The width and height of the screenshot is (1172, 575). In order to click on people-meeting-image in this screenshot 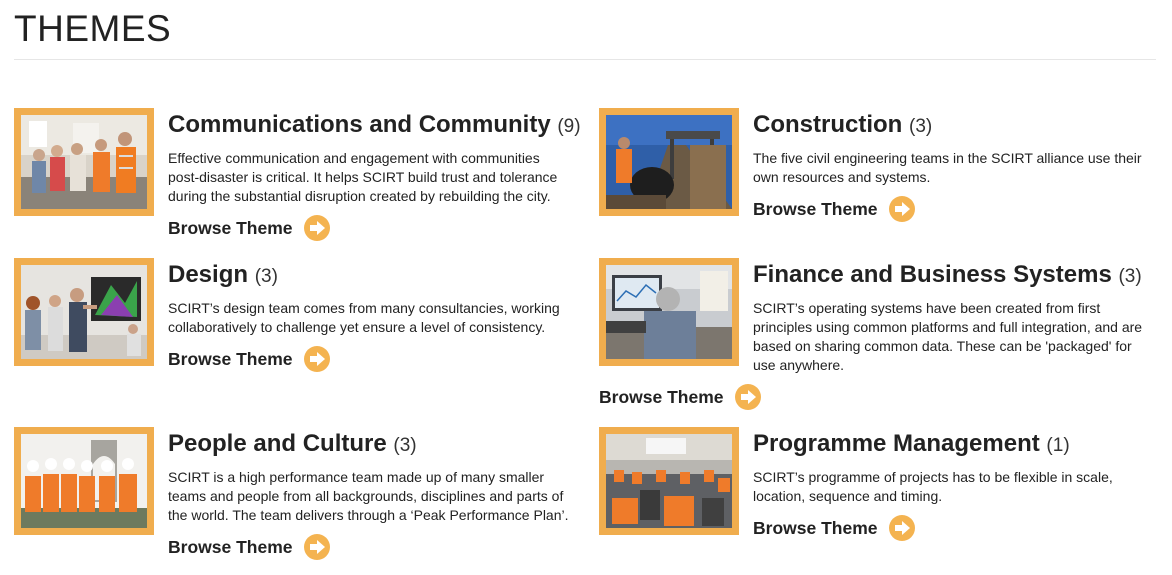, I will do `click(84, 162)`.